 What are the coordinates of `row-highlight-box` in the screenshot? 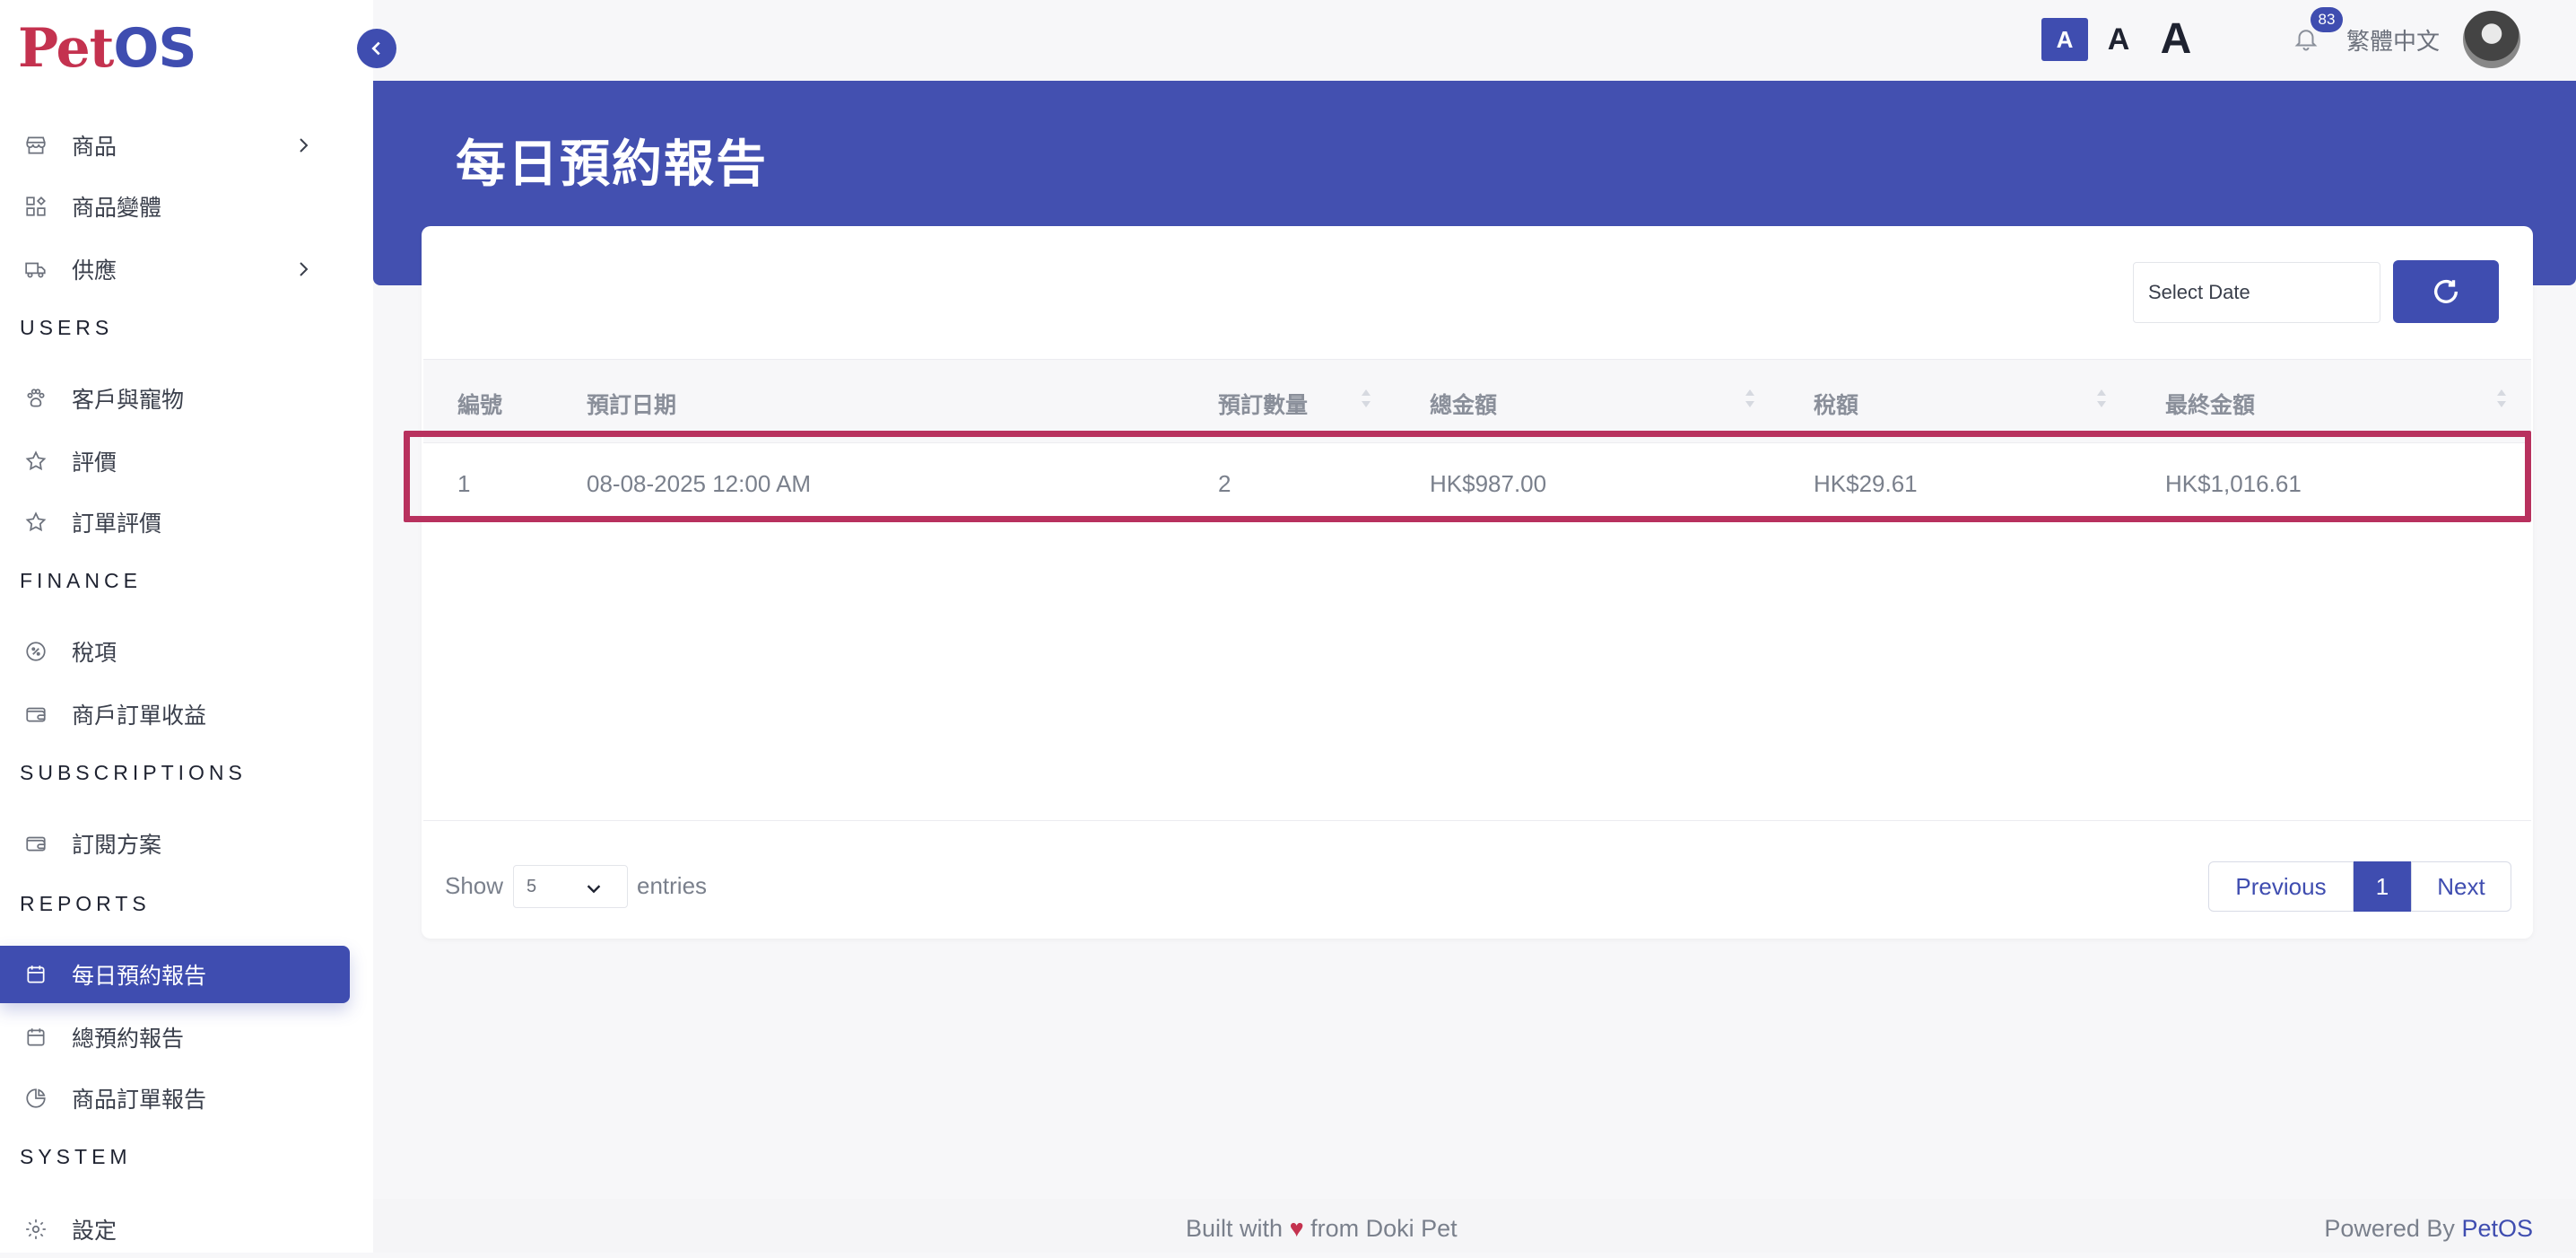 It's located at (1467, 477).